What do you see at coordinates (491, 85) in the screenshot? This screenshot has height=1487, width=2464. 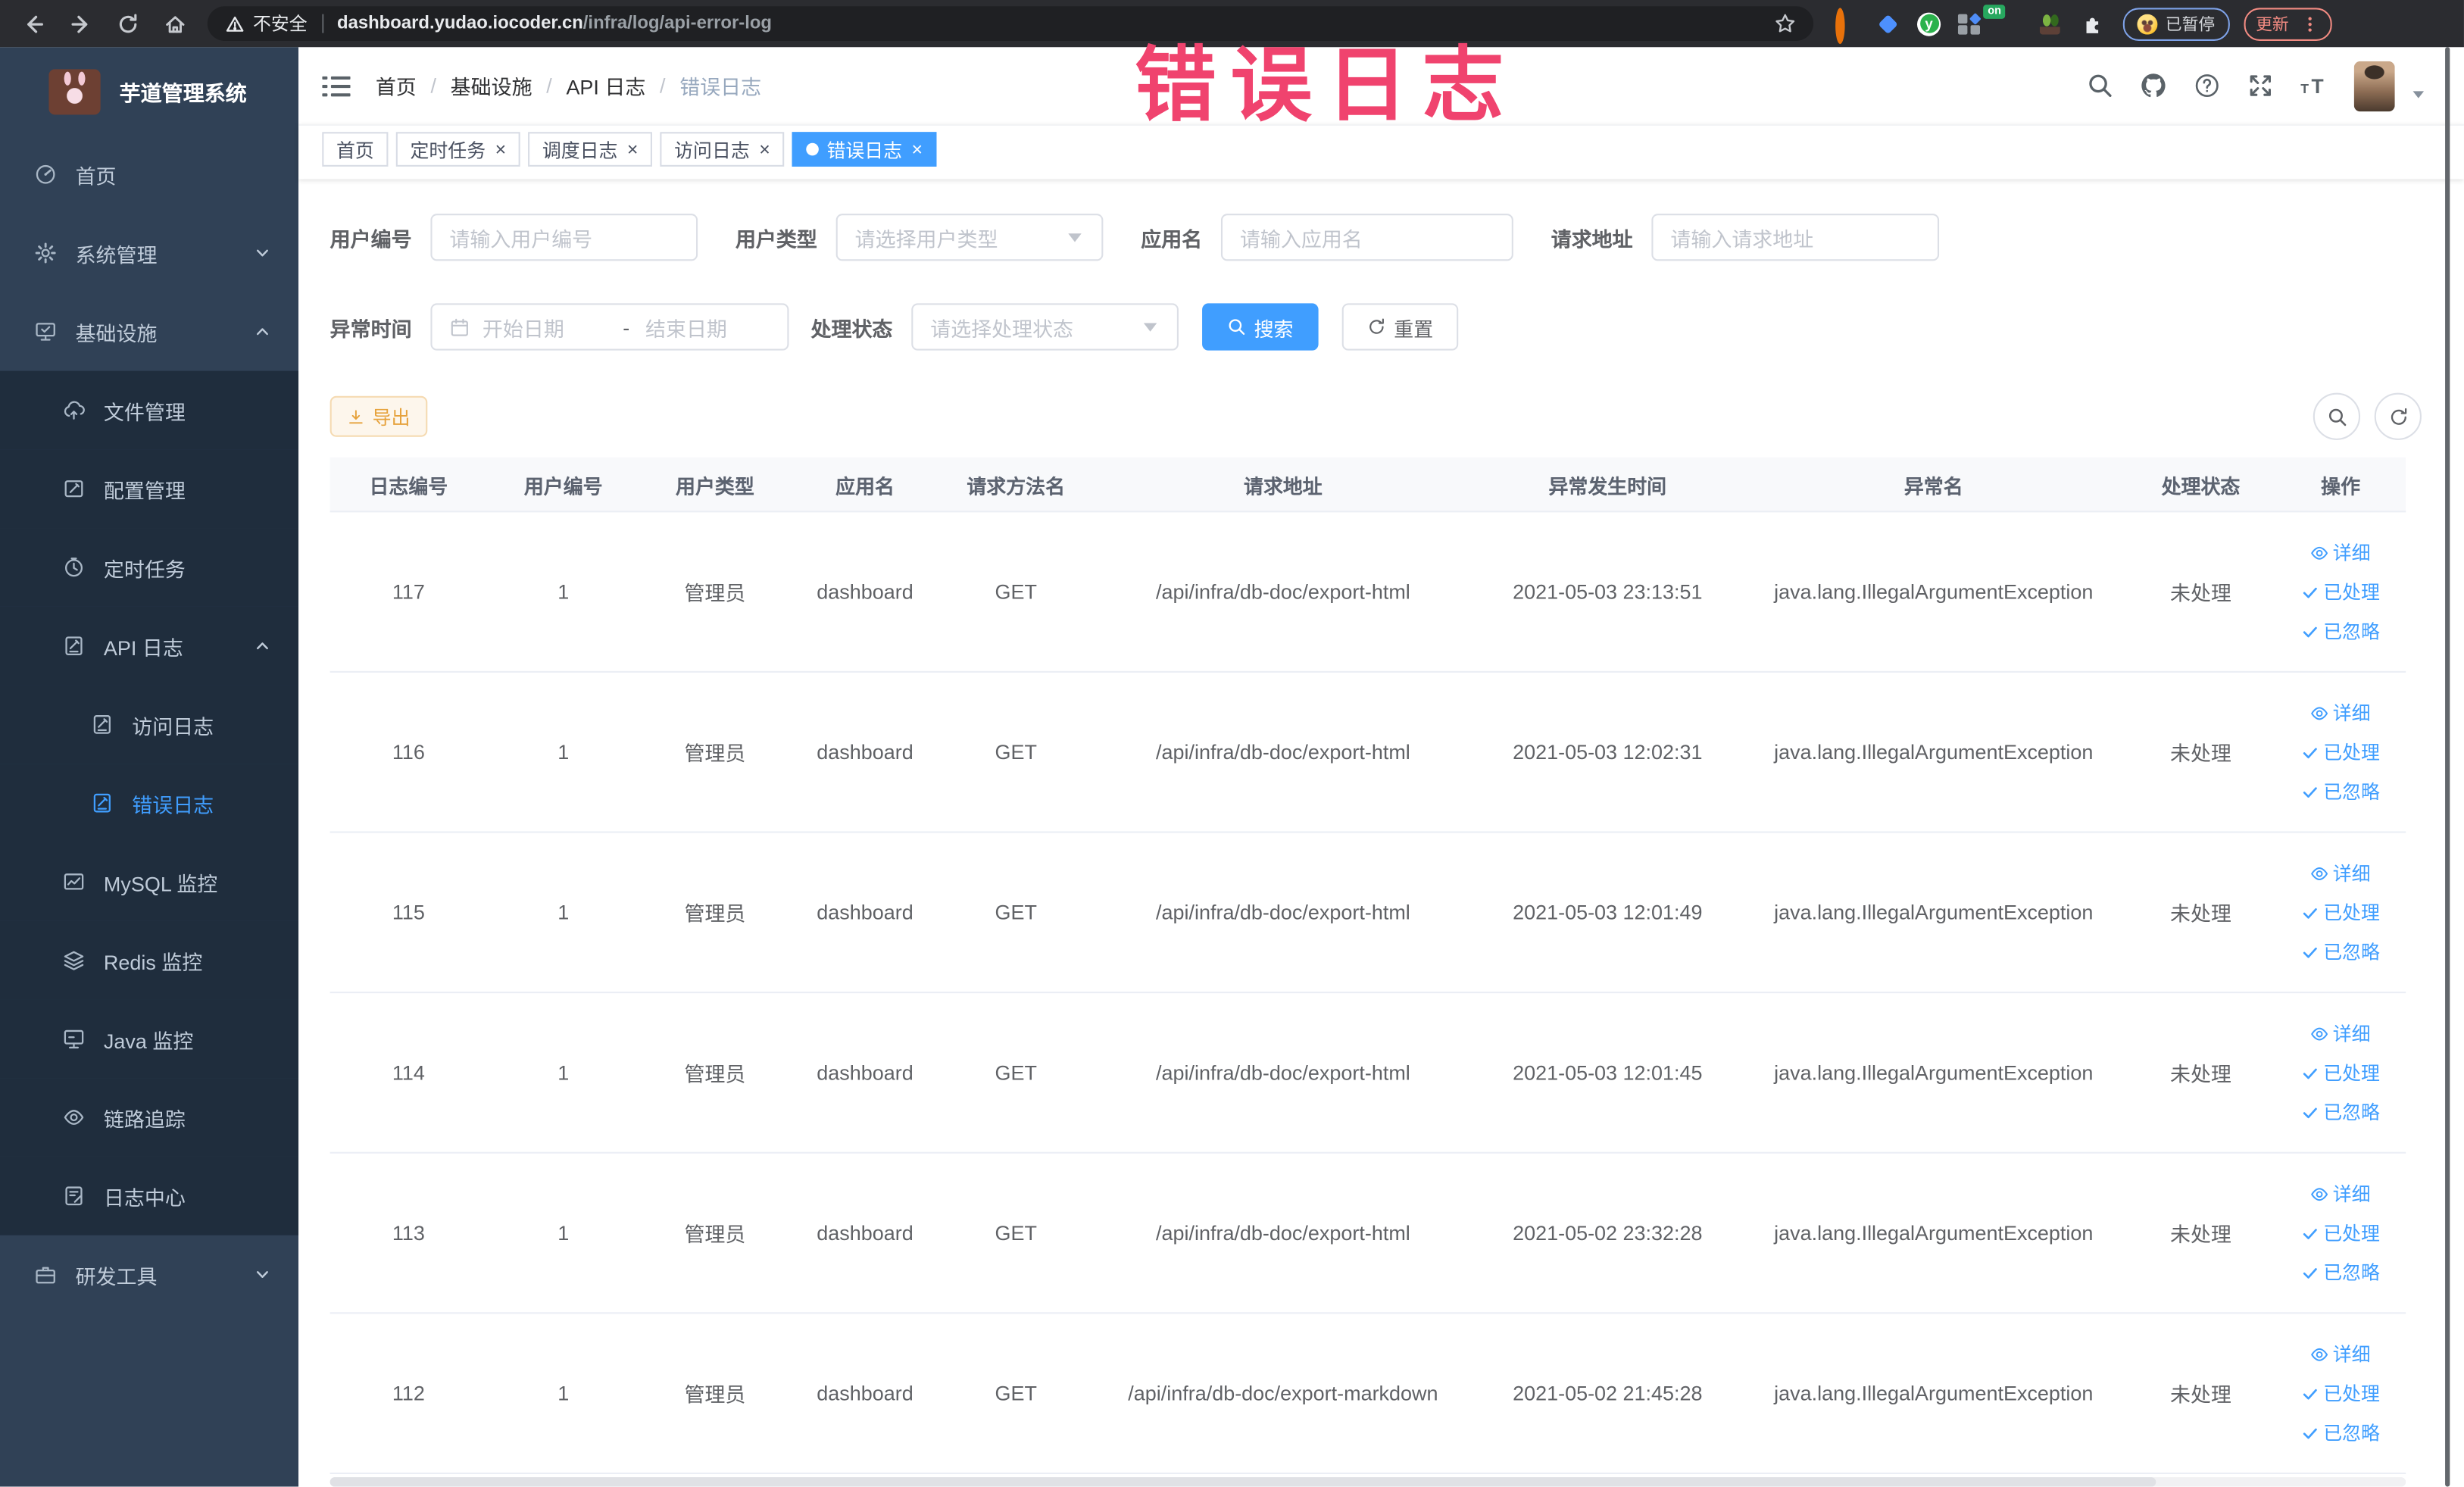 I see `breadcrumb-item: 基础设施` at bounding box center [491, 85].